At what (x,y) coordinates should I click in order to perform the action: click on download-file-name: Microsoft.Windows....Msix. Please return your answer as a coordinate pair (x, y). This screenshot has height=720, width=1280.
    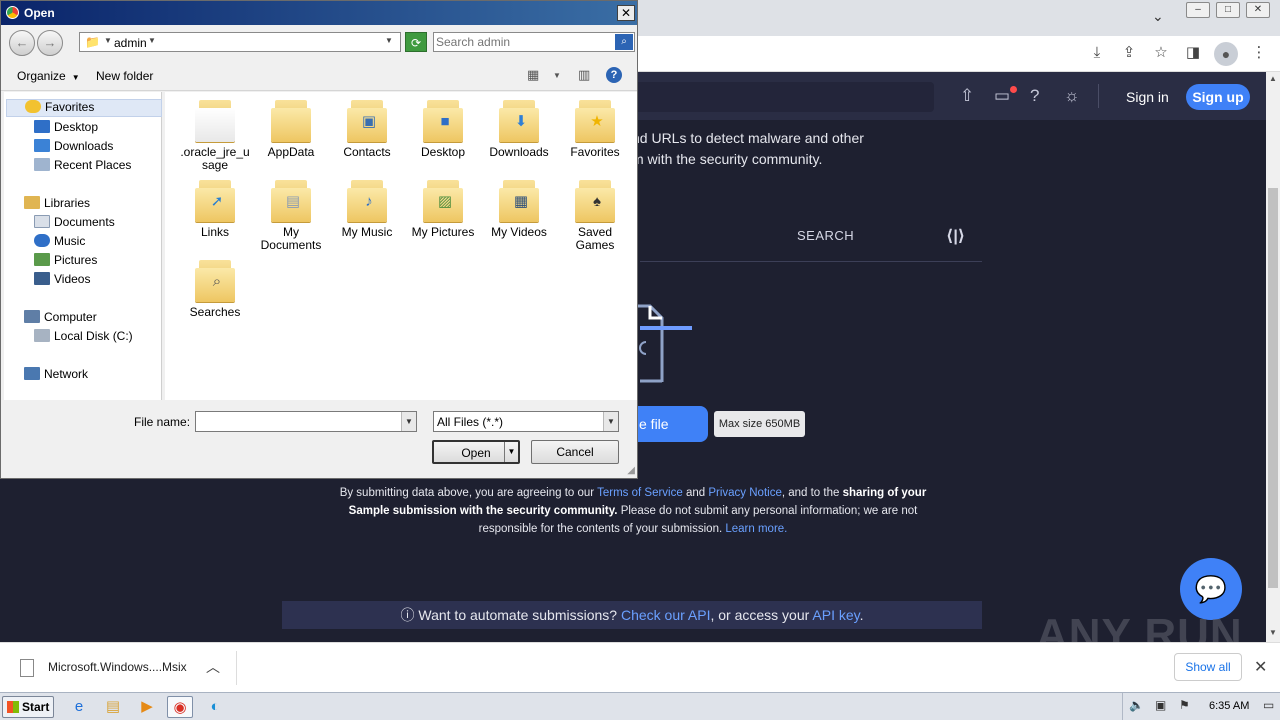
    Looking at the image, I should click on (117, 667).